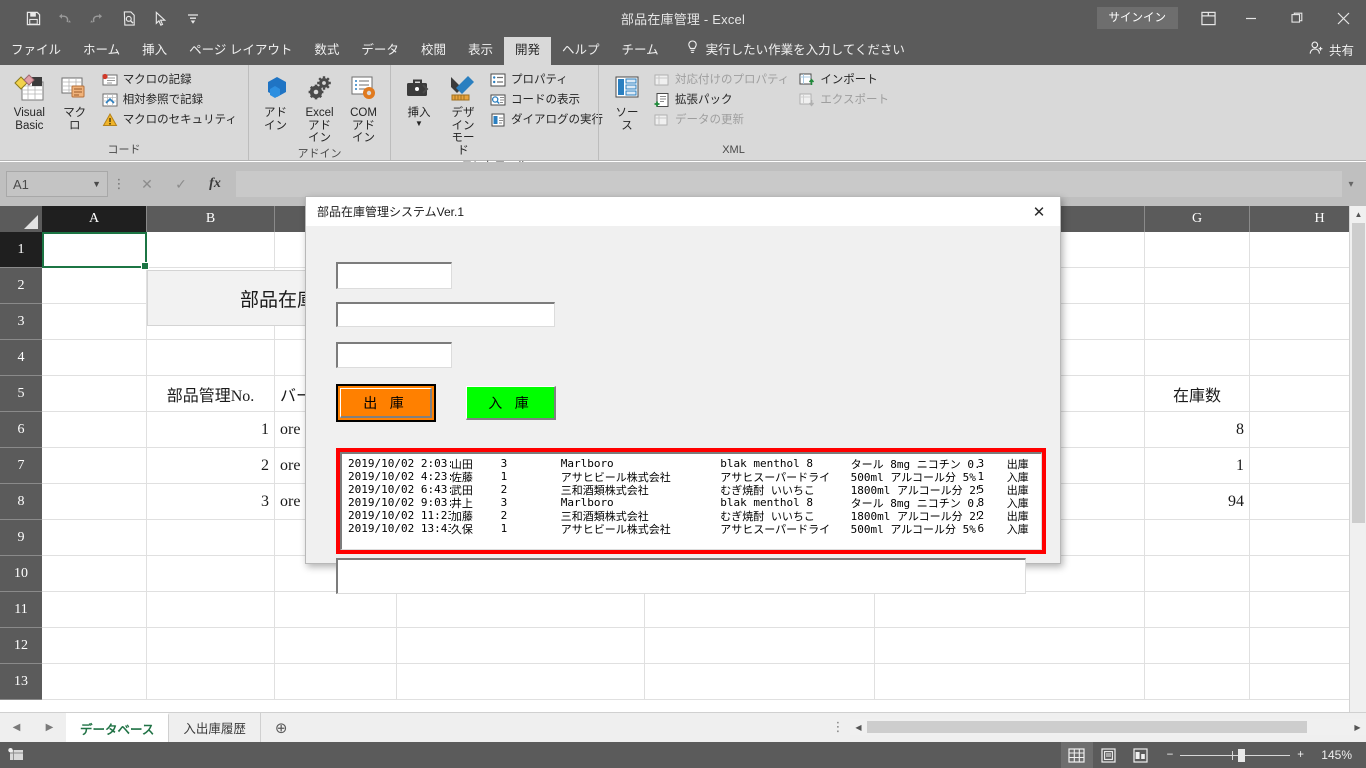 This screenshot has height=768, width=1366. What do you see at coordinates (1197, 394) in the screenshot?
I see `cell-g5: 在庫数` at bounding box center [1197, 394].